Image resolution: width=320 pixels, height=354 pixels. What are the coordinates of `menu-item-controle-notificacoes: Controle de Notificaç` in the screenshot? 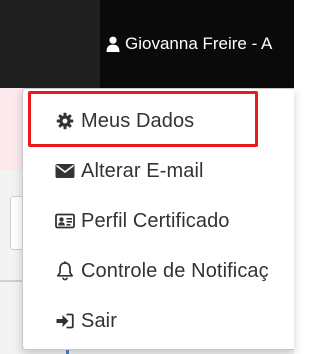 It's located at (158, 271).